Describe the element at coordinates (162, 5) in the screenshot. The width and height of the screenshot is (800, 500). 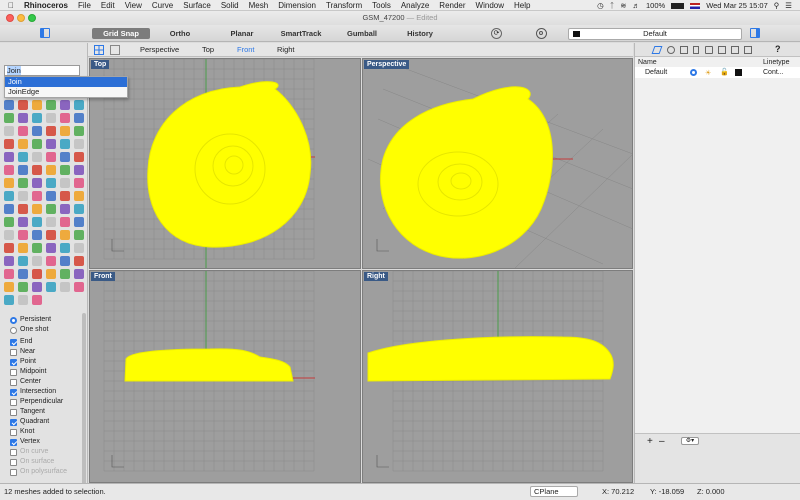
I see `menu-curve: Curve` at that location.